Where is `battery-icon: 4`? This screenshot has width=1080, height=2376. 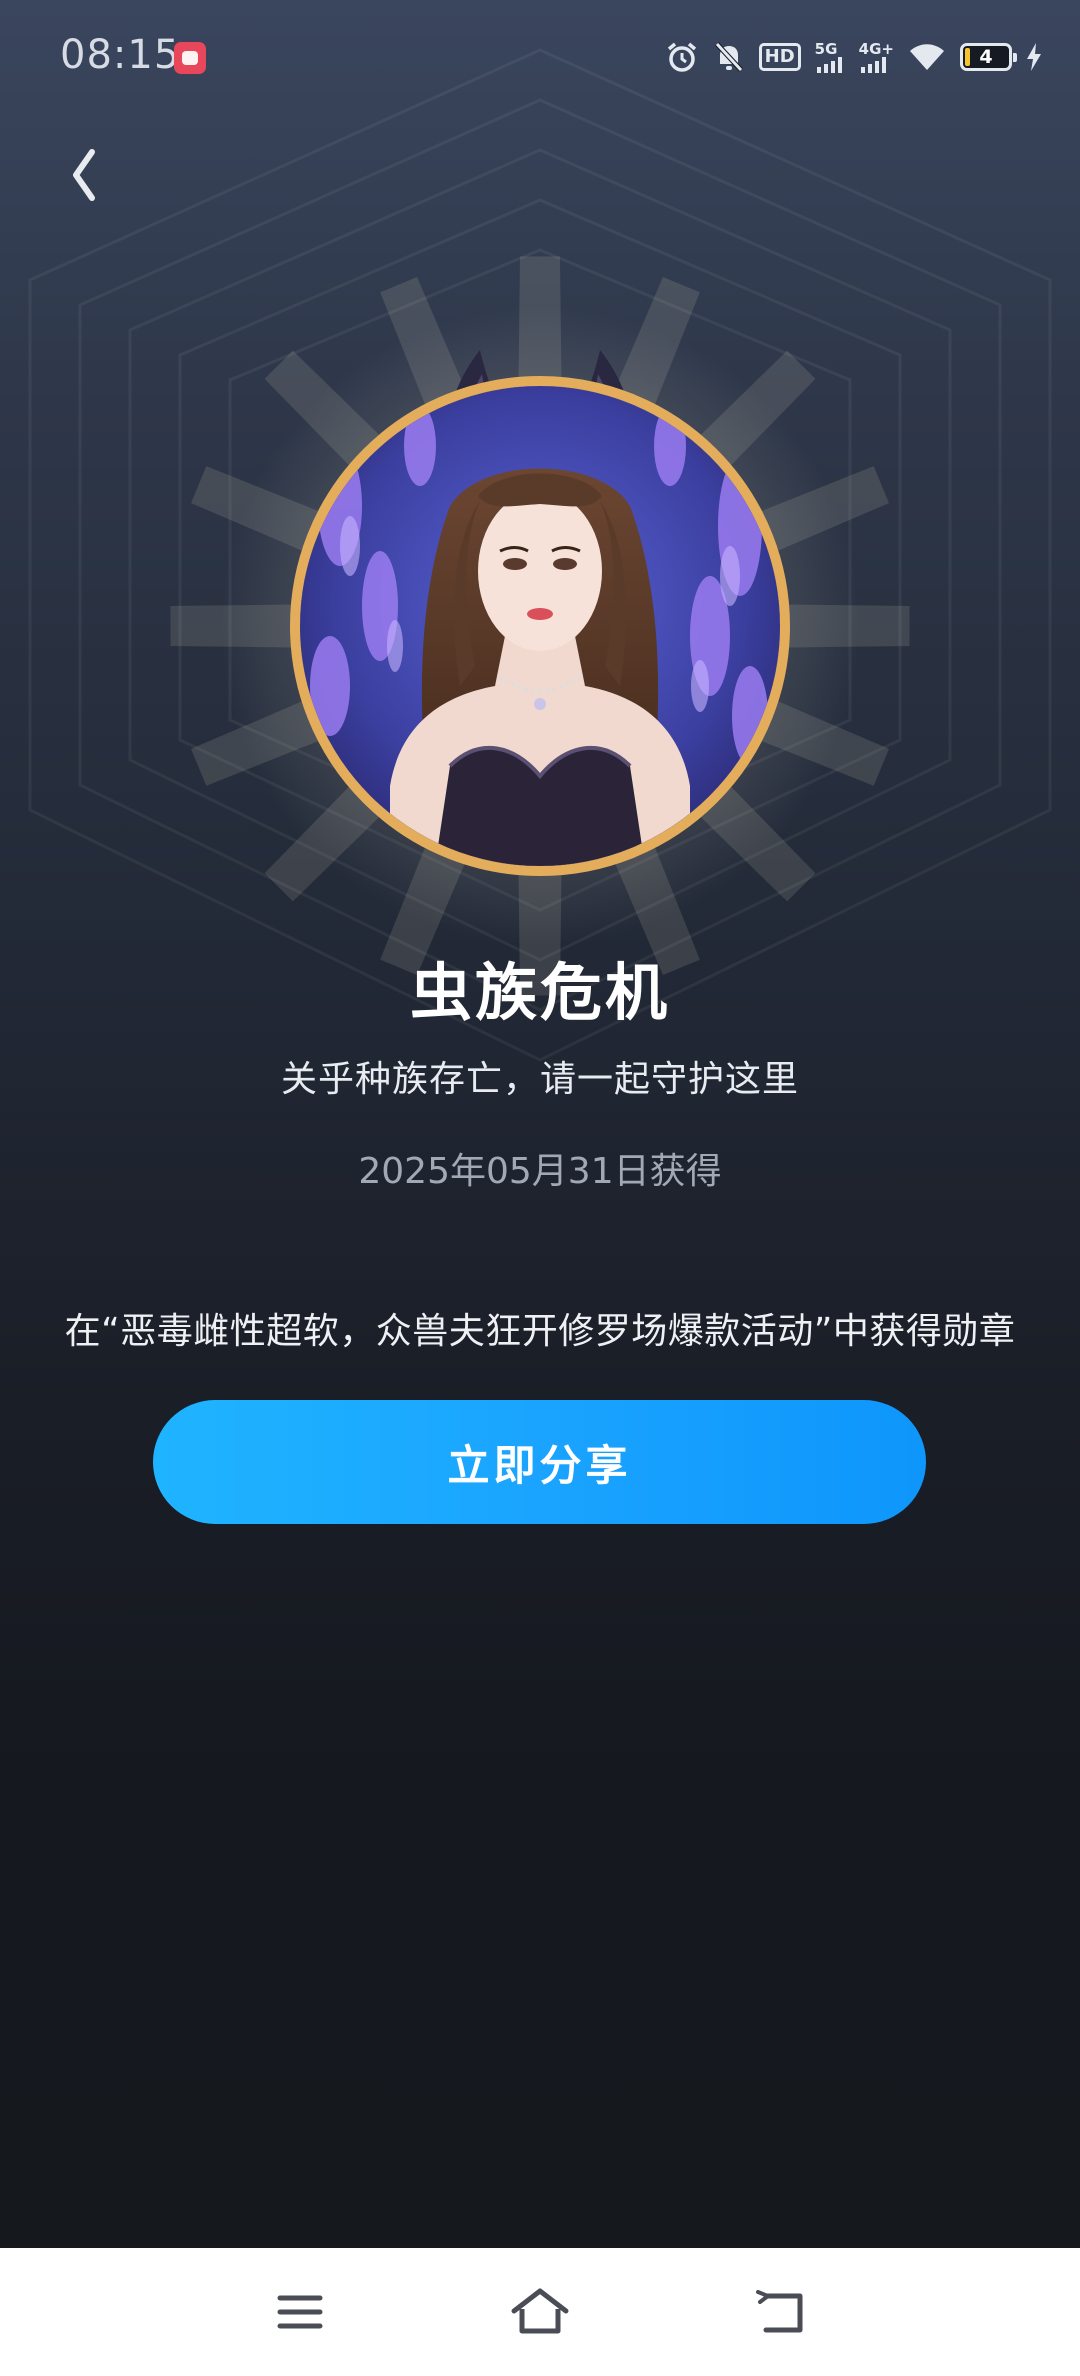
battery-icon: 4 is located at coordinates (988, 57).